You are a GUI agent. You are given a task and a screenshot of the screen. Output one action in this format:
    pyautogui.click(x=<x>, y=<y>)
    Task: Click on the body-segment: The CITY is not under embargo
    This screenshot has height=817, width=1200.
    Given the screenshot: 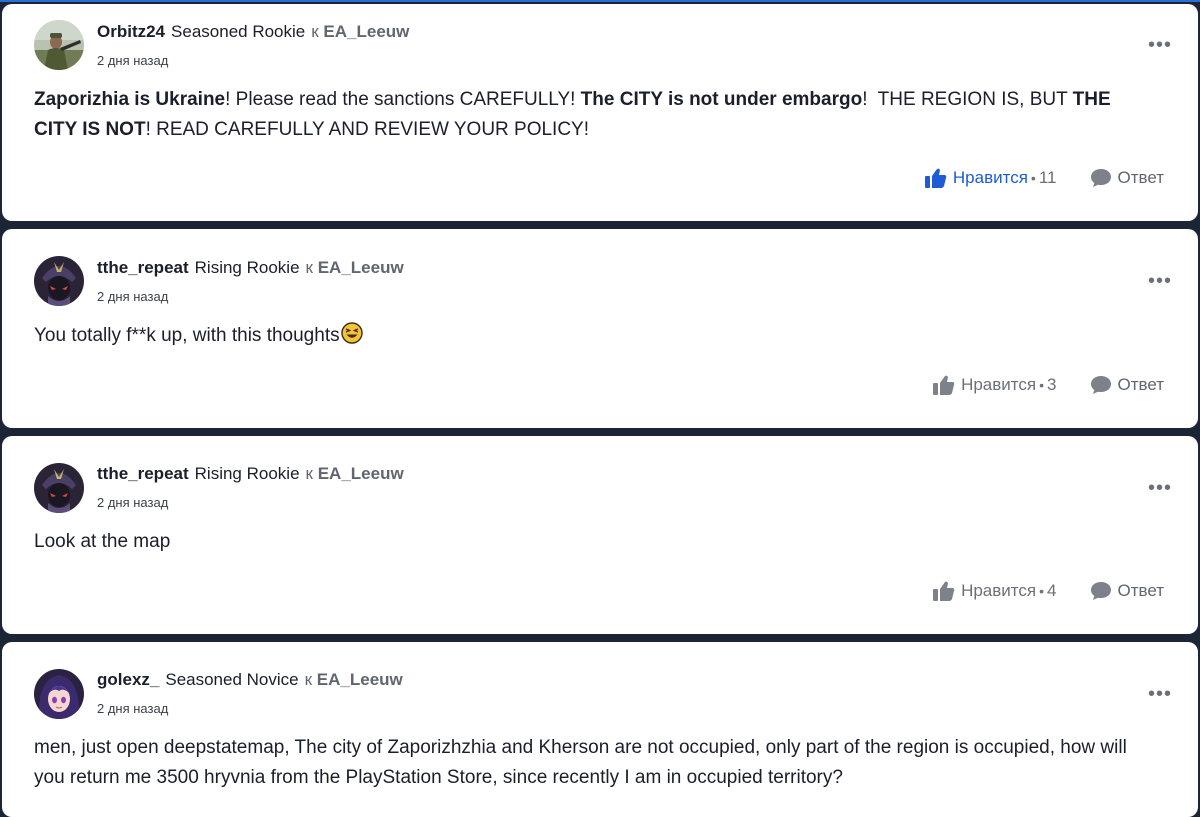 What is the action you would take?
    pyautogui.click(x=721, y=99)
    